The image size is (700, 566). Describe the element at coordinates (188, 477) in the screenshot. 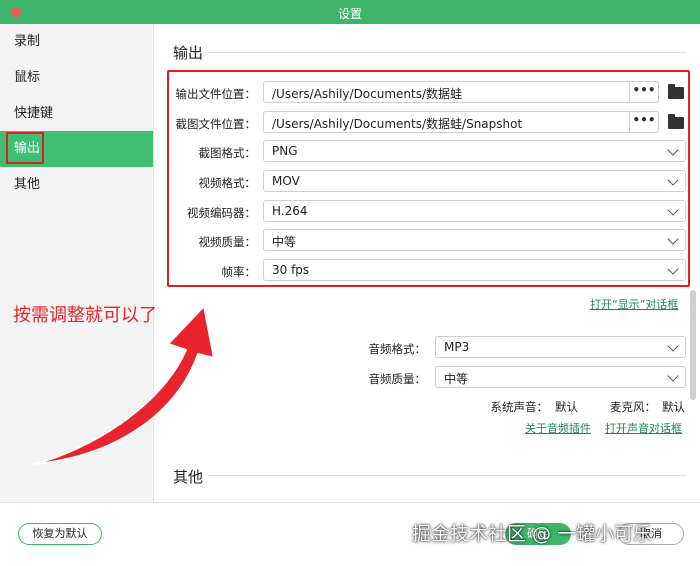

I see `other-heading: 其他` at that location.